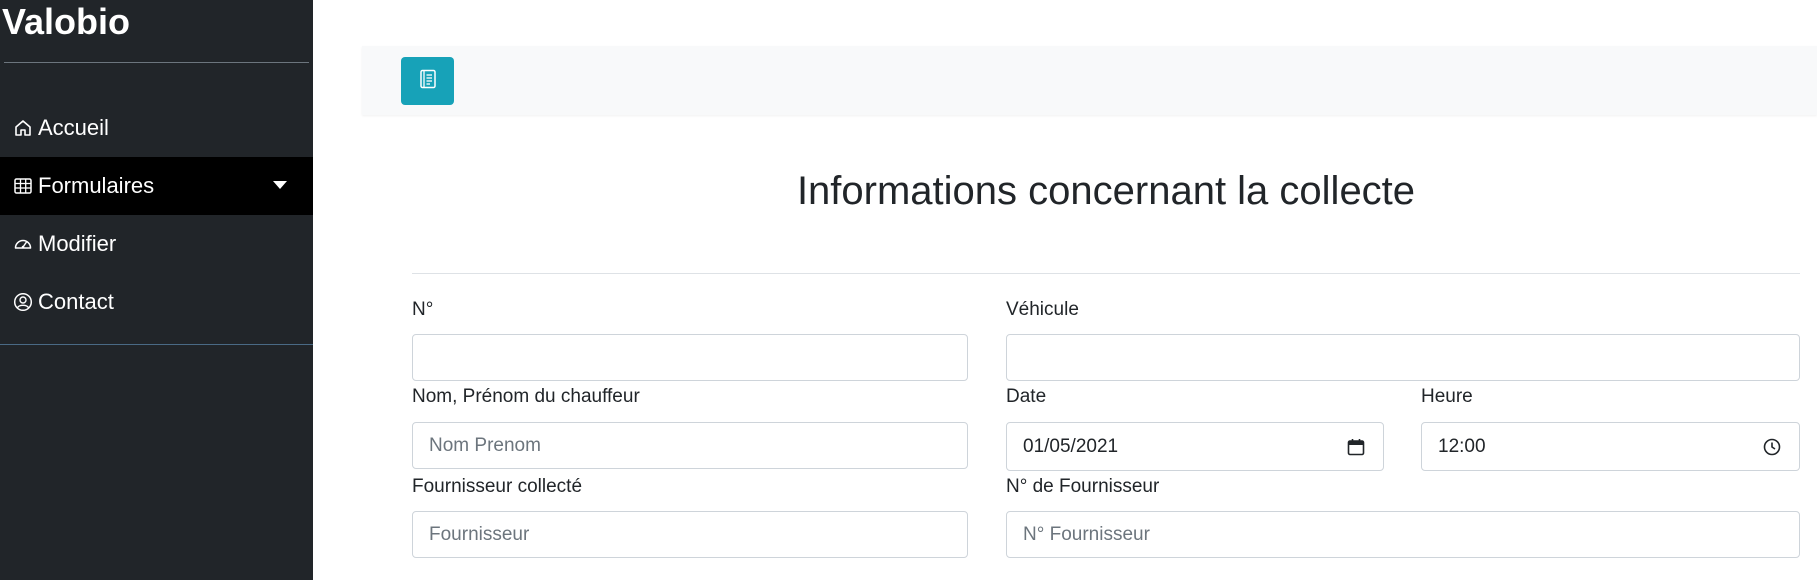 This screenshot has height=580, width=1817. I want to click on caret-down-icon, so click(280, 185).